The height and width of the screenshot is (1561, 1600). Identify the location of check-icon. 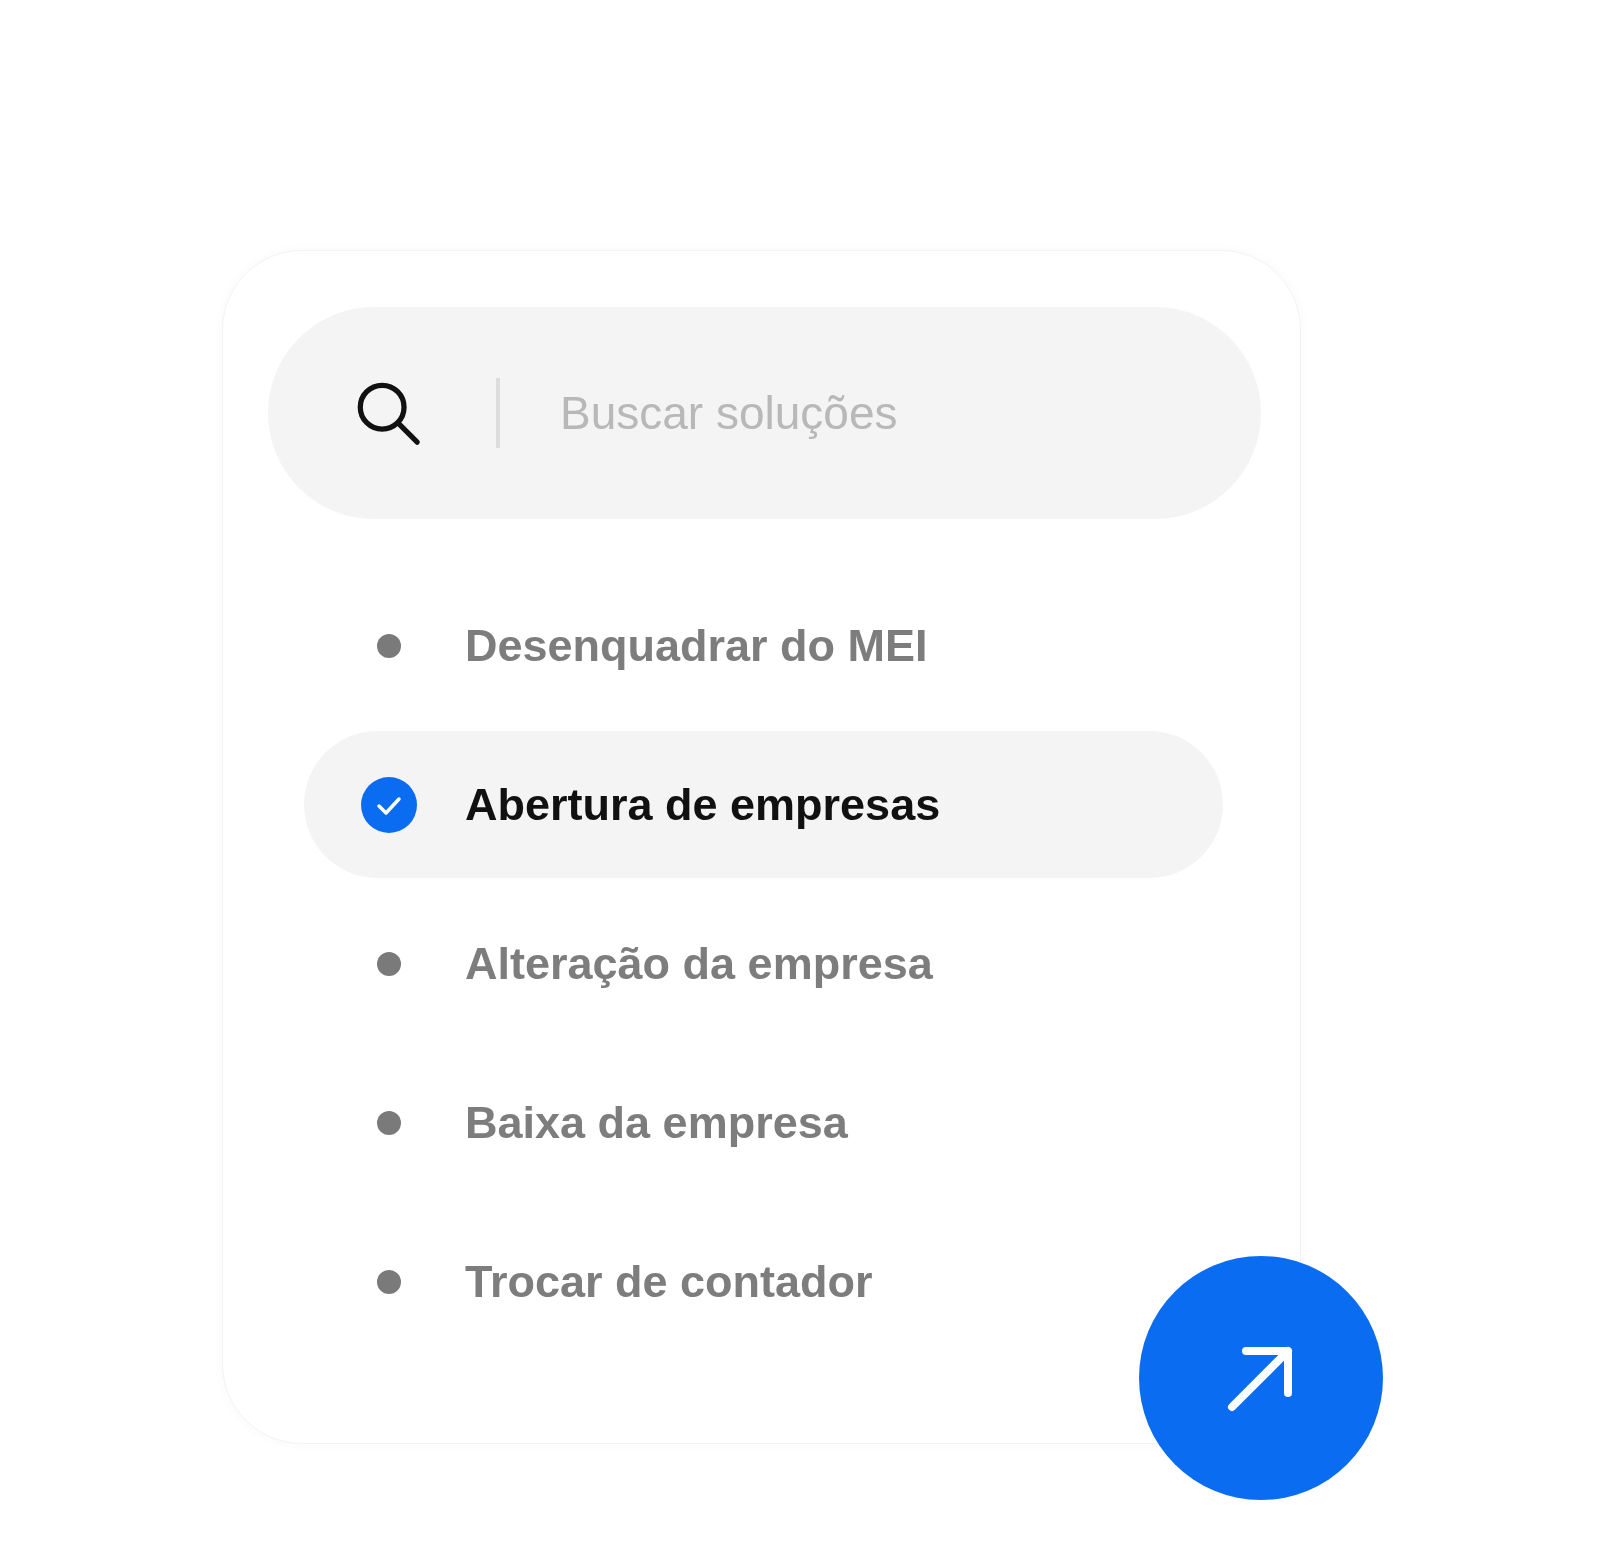
(389, 804).